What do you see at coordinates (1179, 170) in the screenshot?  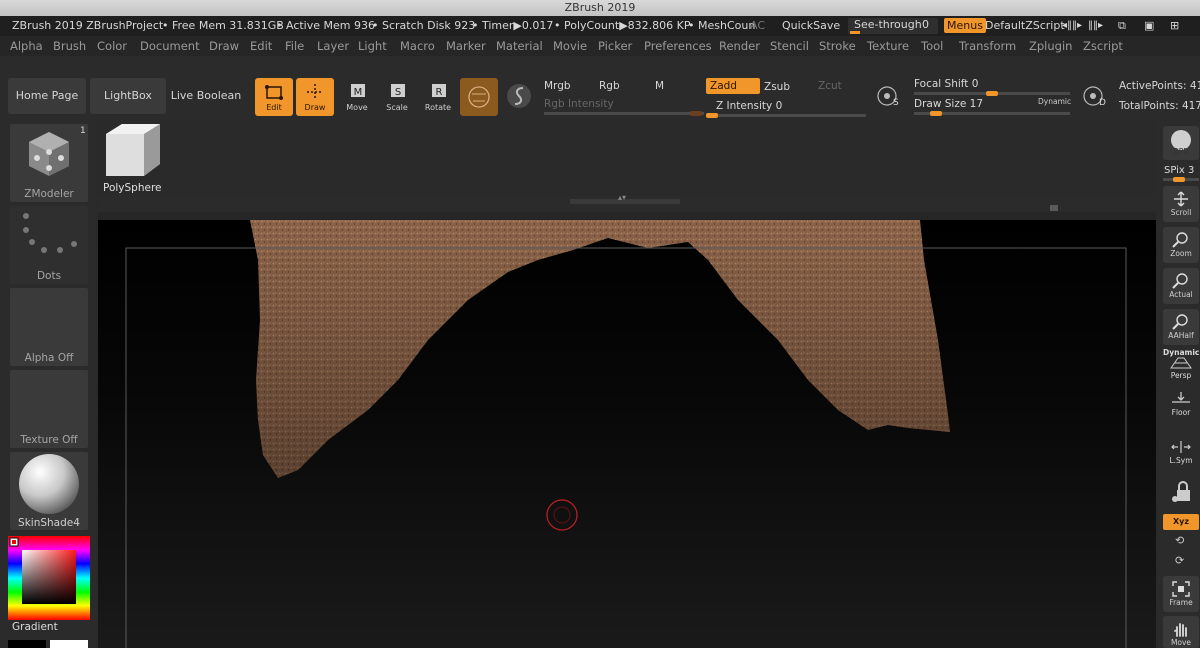 I see `spix-label: SPix 3` at bounding box center [1179, 170].